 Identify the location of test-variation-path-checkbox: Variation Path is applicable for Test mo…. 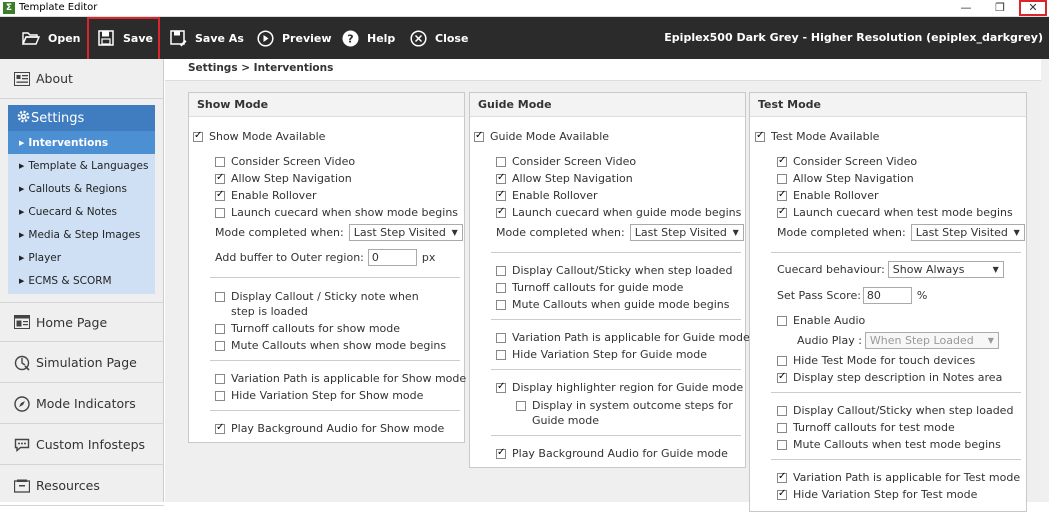
(898, 477).